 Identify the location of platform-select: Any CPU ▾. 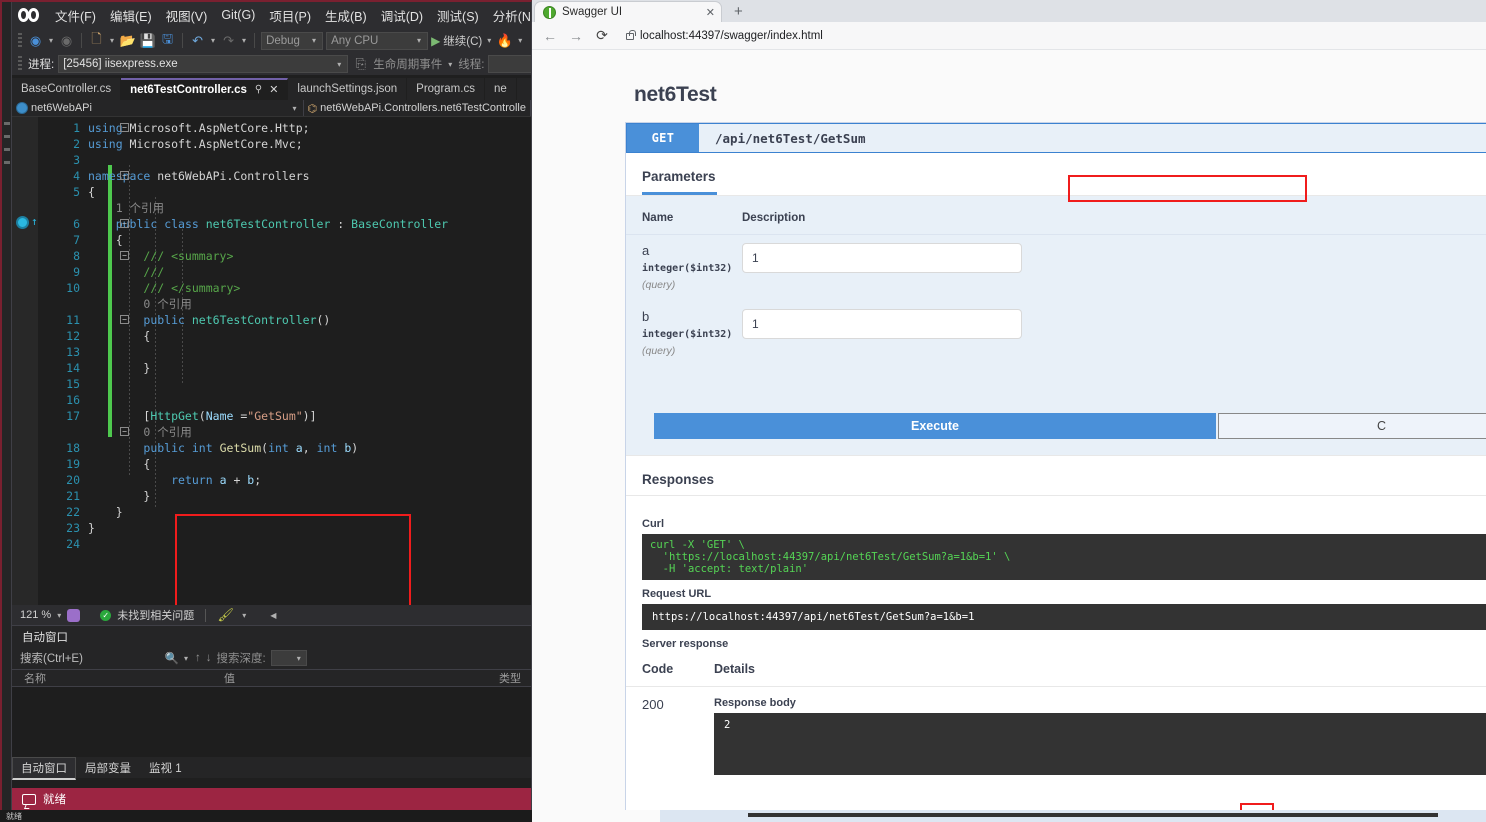
(377, 40).